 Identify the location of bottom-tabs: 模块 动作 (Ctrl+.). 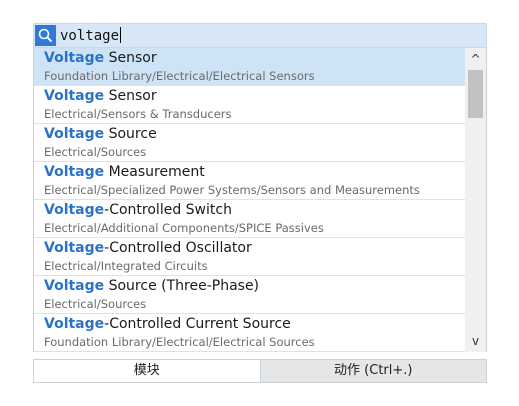
(260, 371).